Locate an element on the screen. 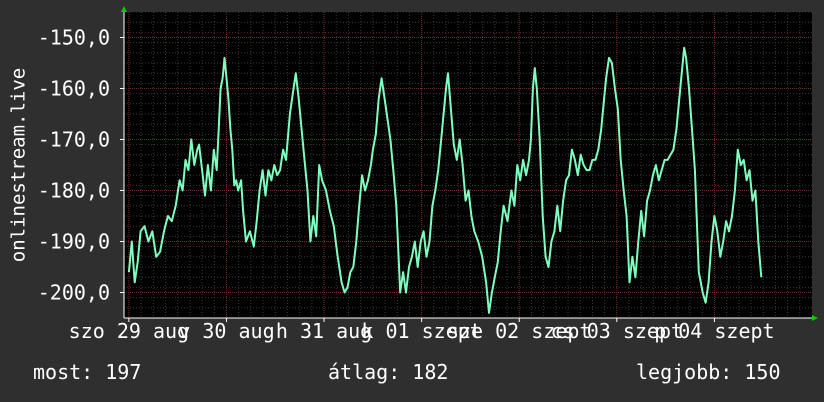  x-tick-label: h 31 aug is located at coordinates (324, 331).